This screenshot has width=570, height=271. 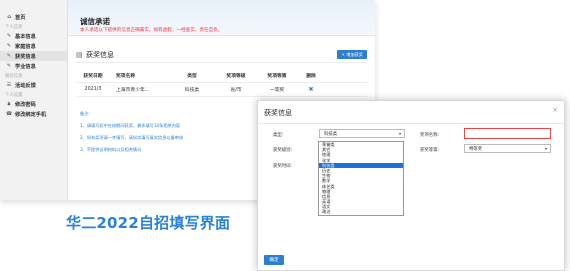 I want to click on close-icon: ×, so click(x=555, y=110).